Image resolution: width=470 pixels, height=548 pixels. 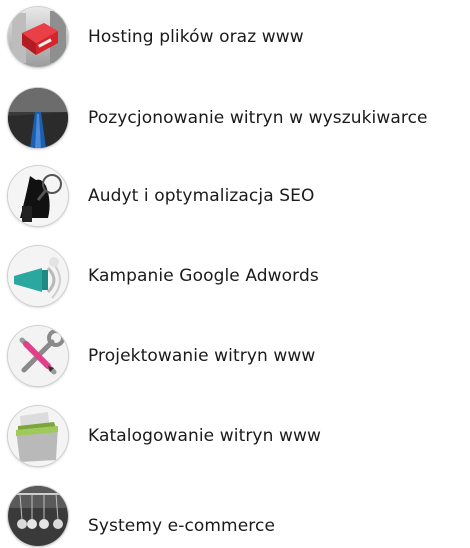 I want to click on service-item-catalog: Katalogowanie witryn www, so click(x=238, y=436).